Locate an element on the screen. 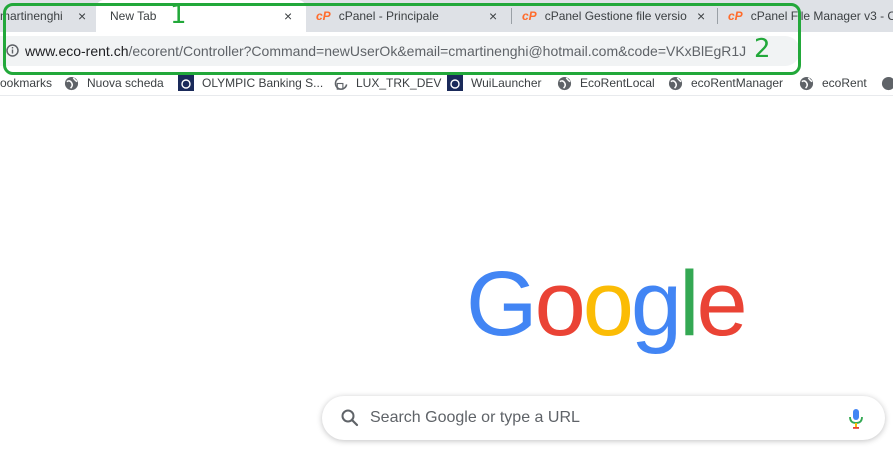  bookmark-label: ookmarks is located at coordinates (26, 83).